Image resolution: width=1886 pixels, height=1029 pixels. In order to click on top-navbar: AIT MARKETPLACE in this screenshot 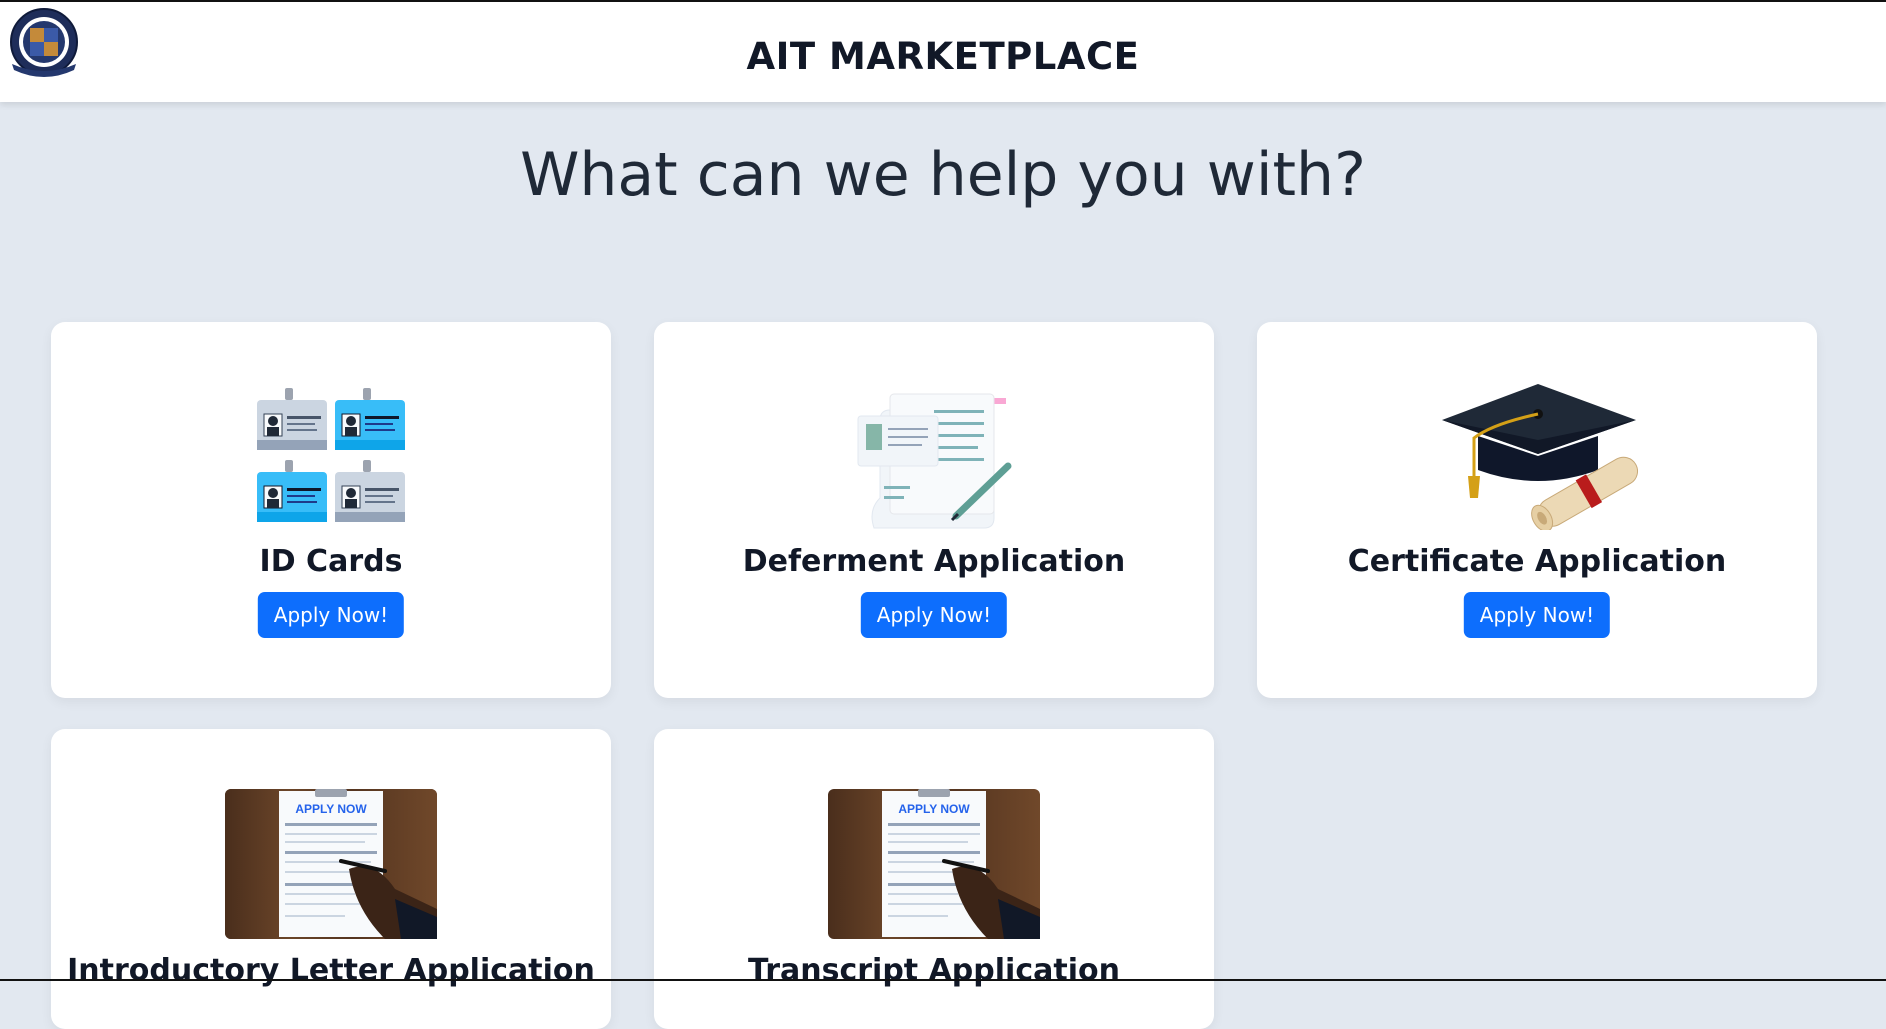, I will do `click(943, 51)`.